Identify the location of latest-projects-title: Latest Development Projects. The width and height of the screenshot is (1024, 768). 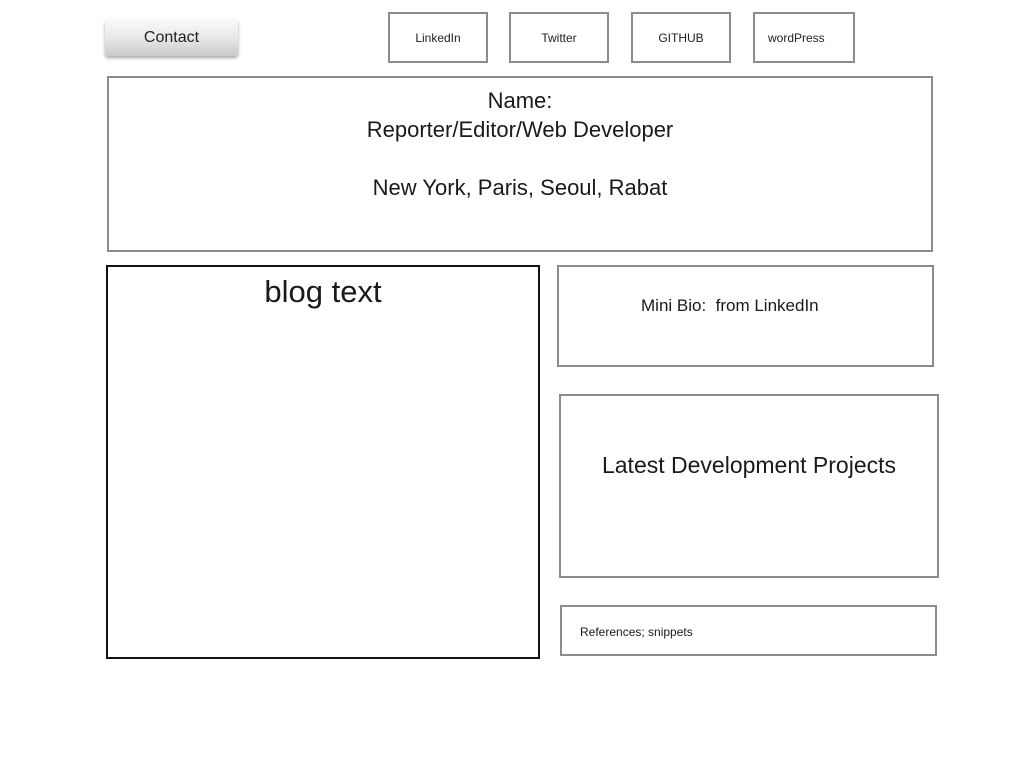
(749, 465).